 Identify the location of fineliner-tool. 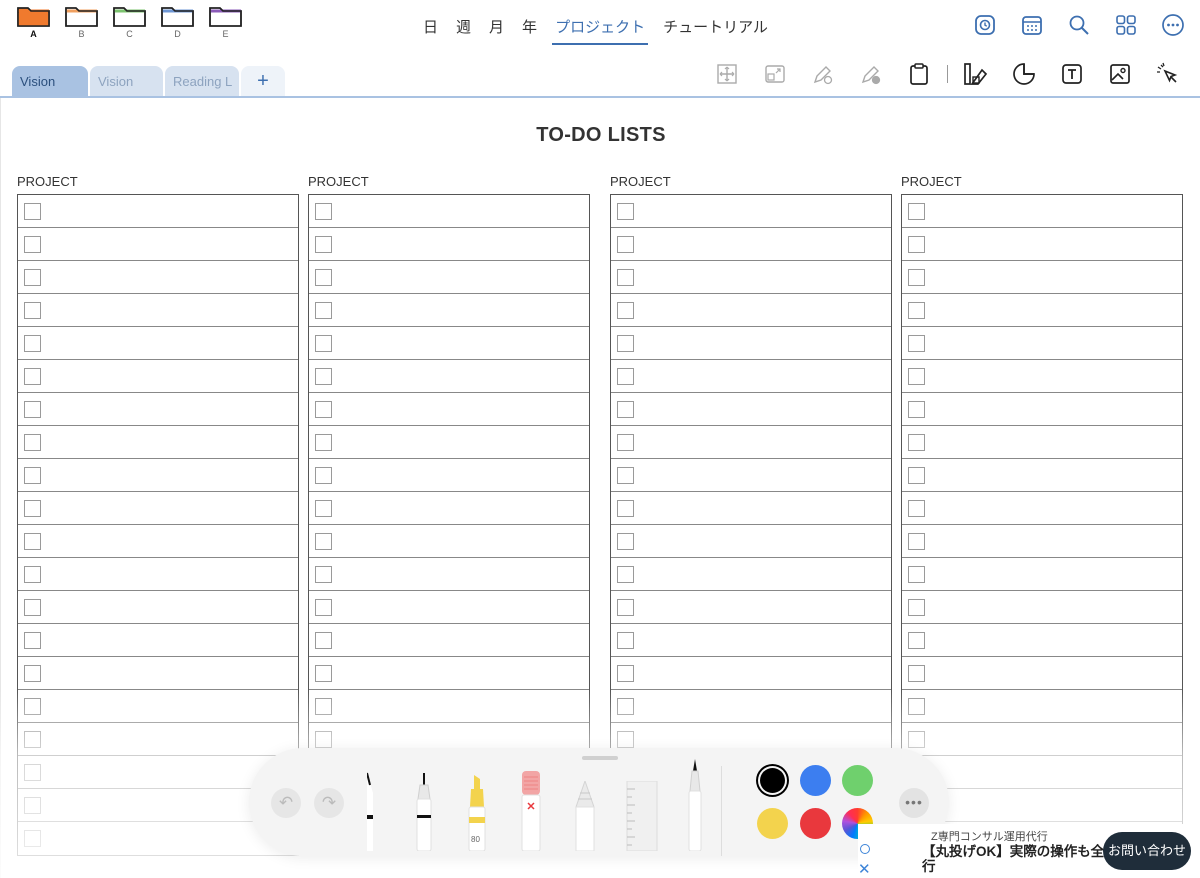
(424, 810).